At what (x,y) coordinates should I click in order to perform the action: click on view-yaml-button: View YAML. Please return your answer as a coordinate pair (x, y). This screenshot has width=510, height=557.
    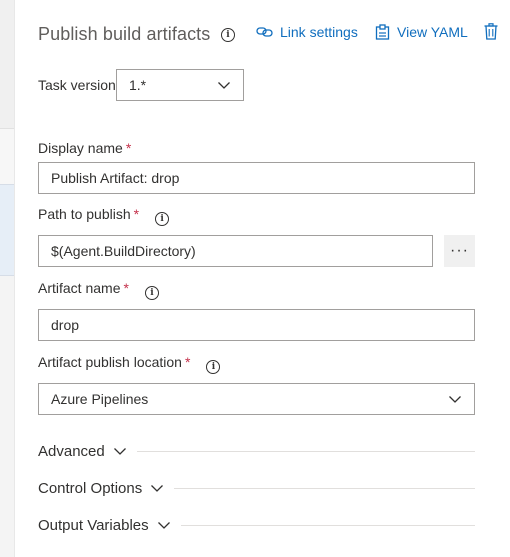
    Looking at the image, I should click on (421, 32).